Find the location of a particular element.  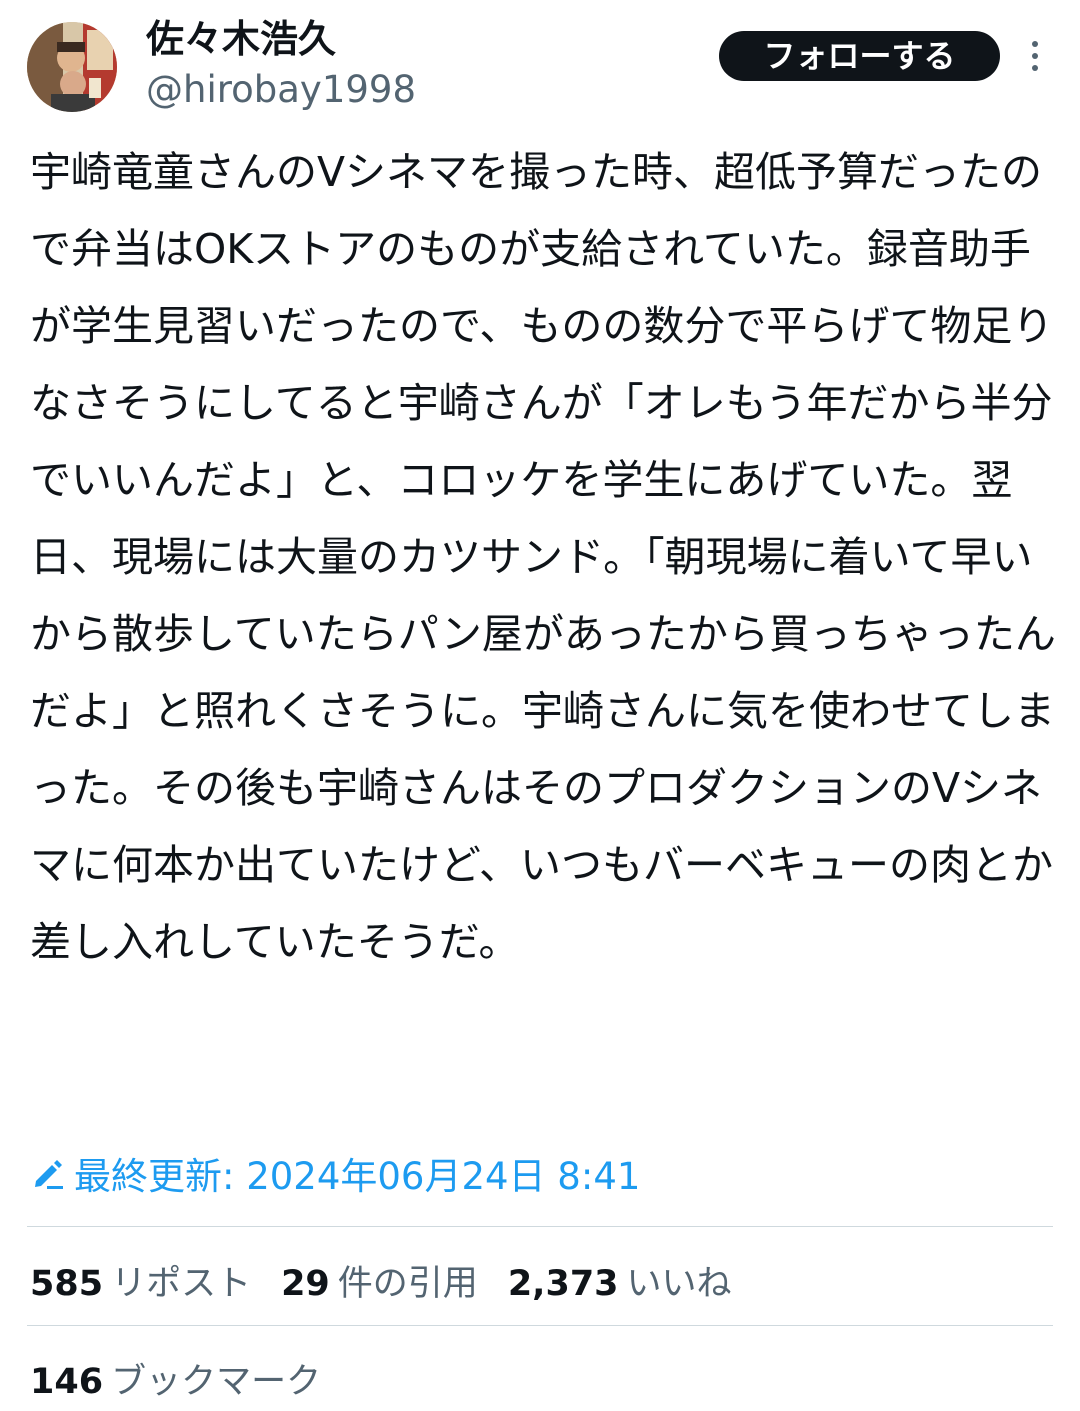

likes-label: いいね is located at coordinates (679, 1283).